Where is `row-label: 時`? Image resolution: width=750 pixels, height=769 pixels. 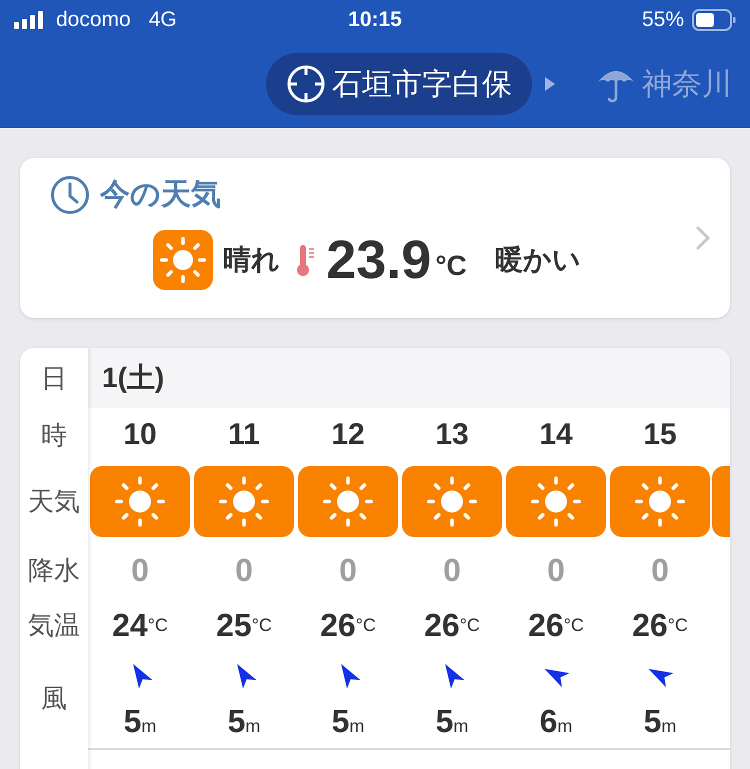 row-label: 時 is located at coordinates (54, 435).